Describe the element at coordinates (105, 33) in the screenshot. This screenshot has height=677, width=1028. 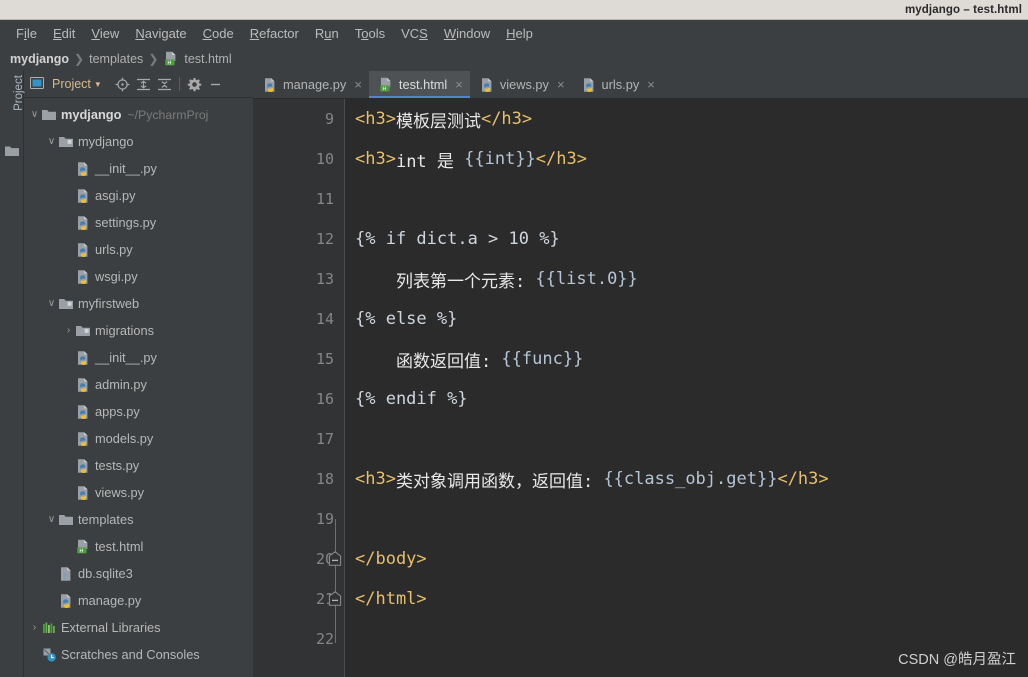
I see `menu-item-view: View` at that location.